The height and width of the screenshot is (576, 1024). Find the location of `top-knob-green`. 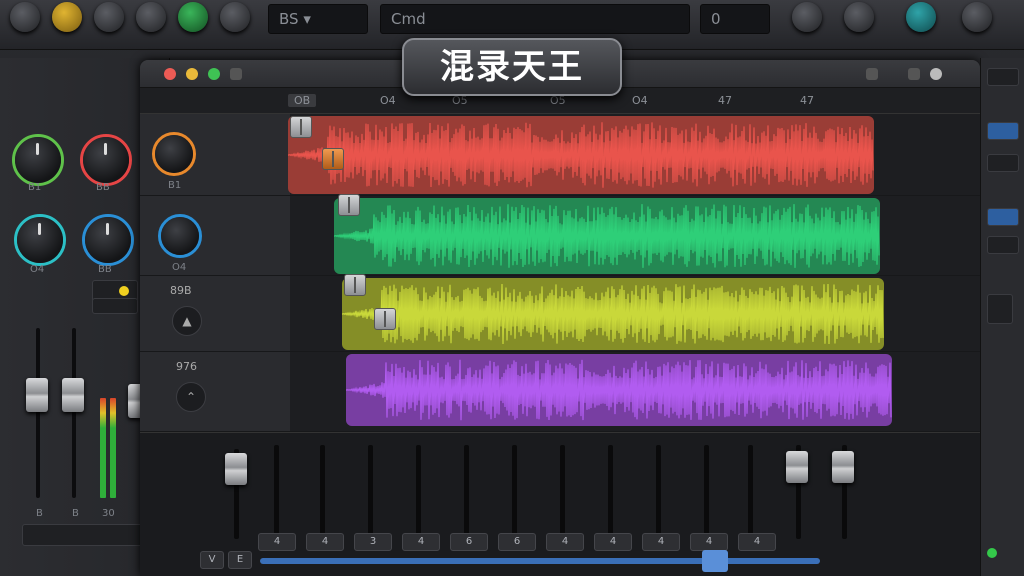

top-knob-green is located at coordinates (193, 17).